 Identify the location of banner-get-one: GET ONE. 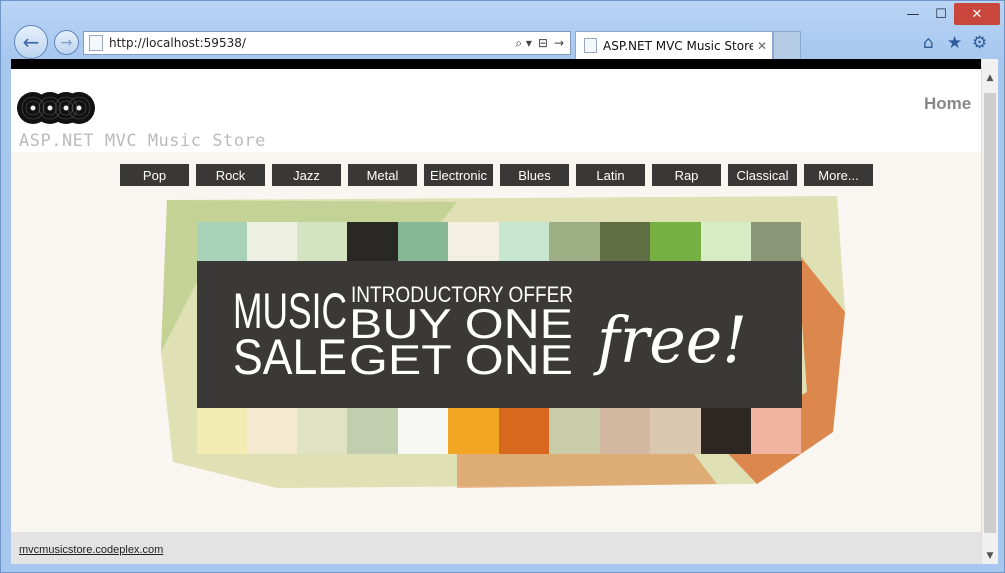
(461, 359).